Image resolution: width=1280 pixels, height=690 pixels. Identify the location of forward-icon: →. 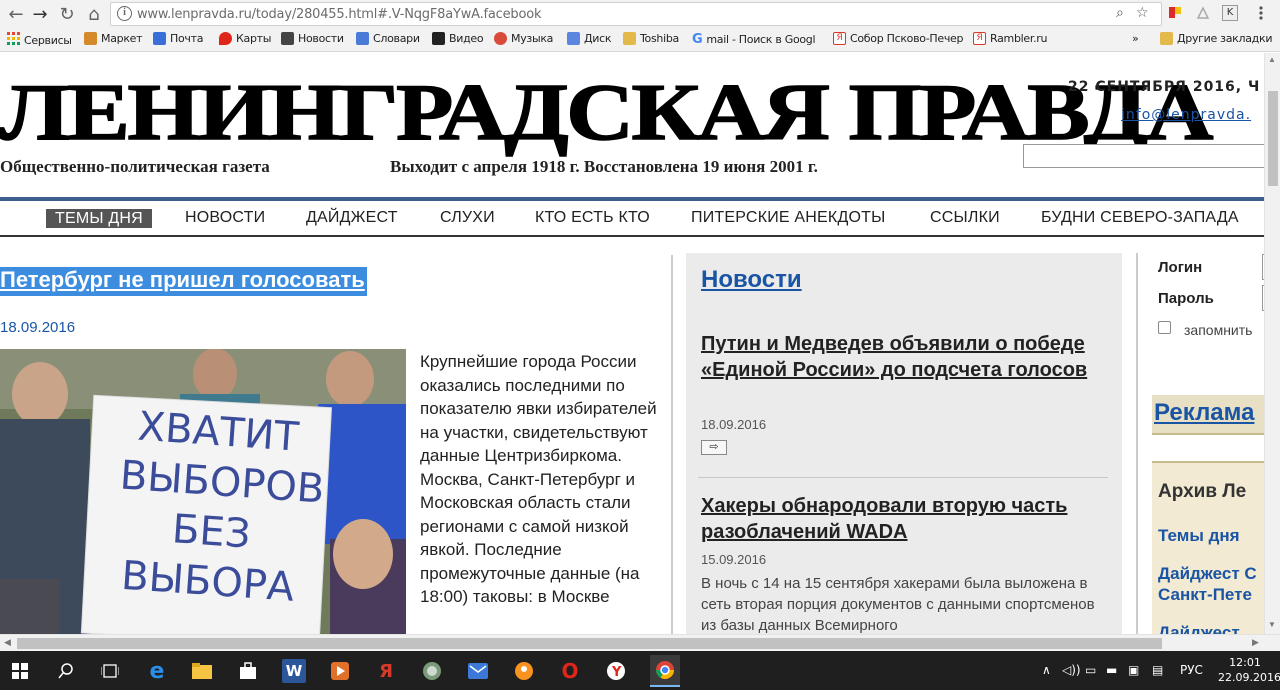
(40, 14).